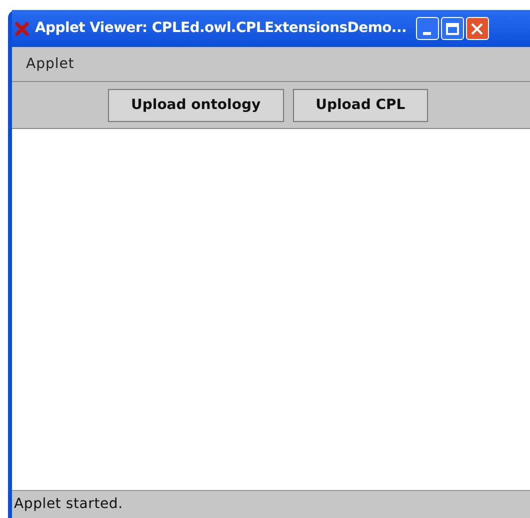 The width and height of the screenshot is (530, 518). What do you see at coordinates (427, 28) in the screenshot?
I see `minimize-button` at bounding box center [427, 28].